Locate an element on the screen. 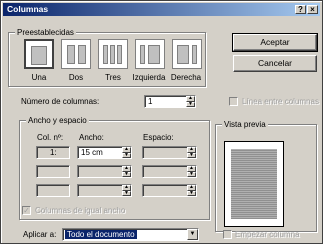 The height and width of the screenshot is (244, 323). preset-two-button is located at coordinates (76, 54).